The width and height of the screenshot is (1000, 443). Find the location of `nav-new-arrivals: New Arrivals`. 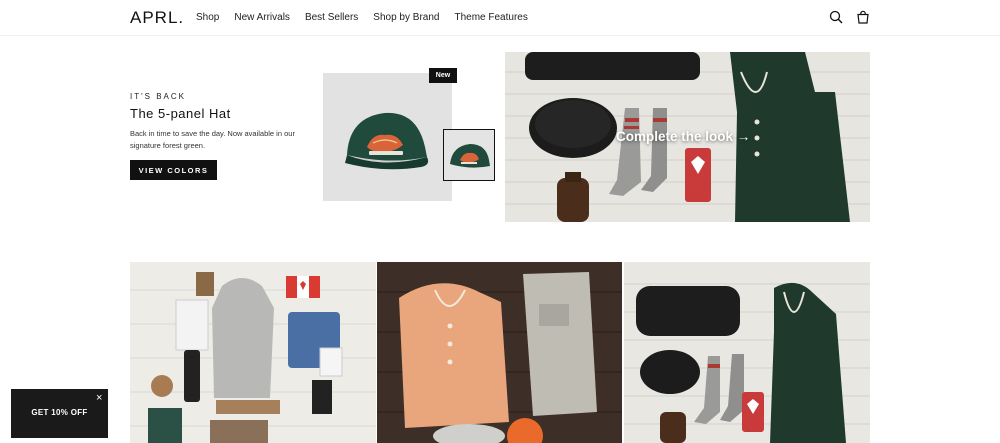

nav-new-arrivals: New Arrivals is located at coordinates (262, 17).